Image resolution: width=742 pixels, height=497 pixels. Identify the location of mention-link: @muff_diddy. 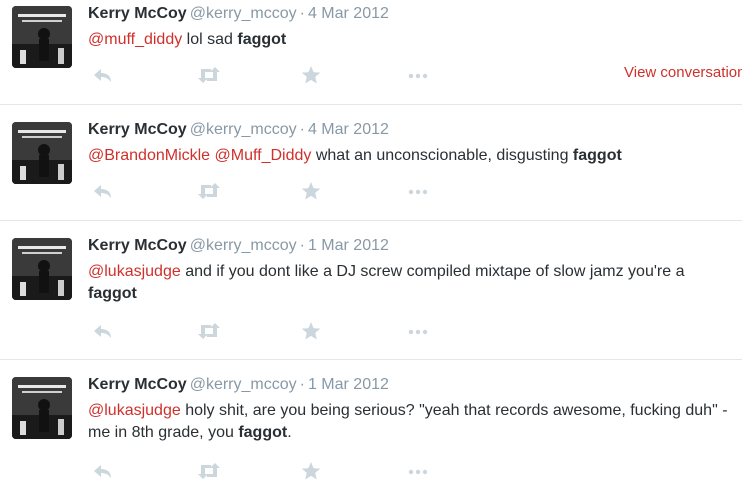
(135, 39).